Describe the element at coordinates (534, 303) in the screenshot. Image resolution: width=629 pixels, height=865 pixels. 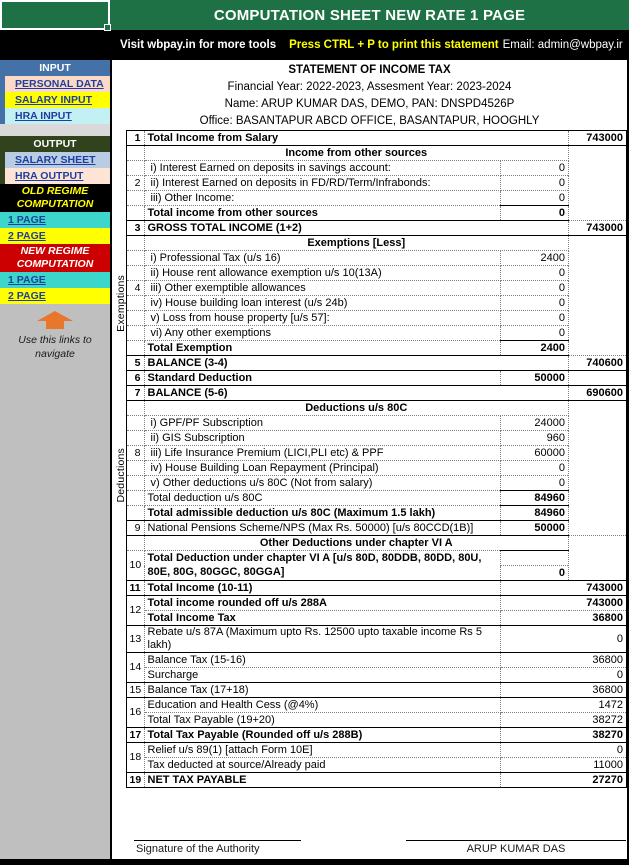
I see `row-value-hbl-interest: 0` at that location.